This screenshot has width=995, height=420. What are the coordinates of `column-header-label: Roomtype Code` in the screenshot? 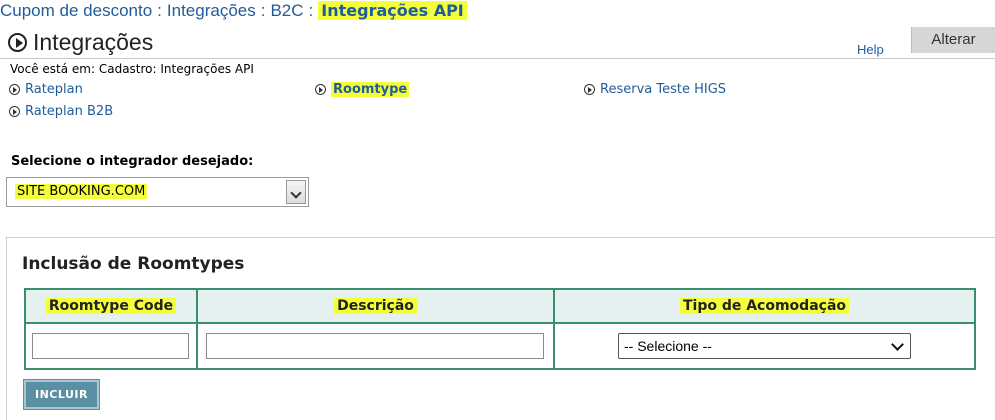 It's located at (111, 306).